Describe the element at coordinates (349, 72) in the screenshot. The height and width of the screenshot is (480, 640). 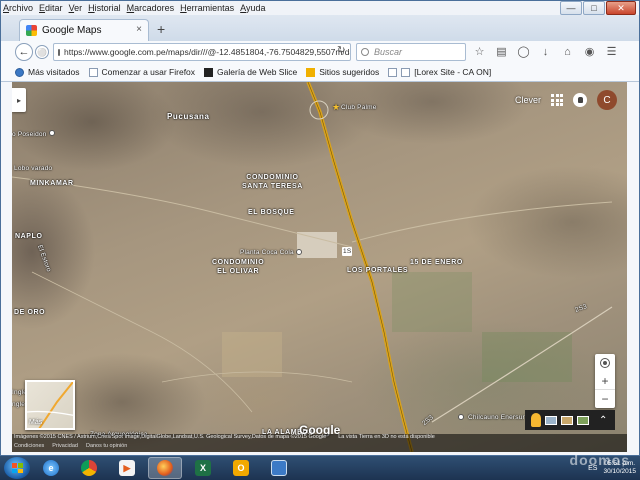
I see `bookmark-label: Sitios sugeridos` at that location.